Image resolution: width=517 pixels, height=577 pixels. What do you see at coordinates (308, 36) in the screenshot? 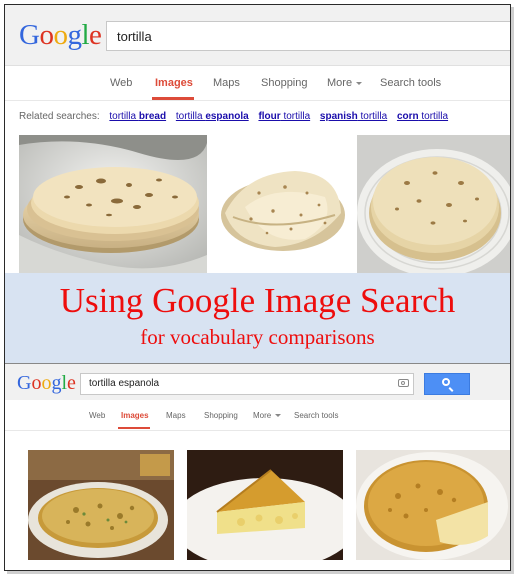
I see `search-input: tortilla` at bounding box center [308, 36].